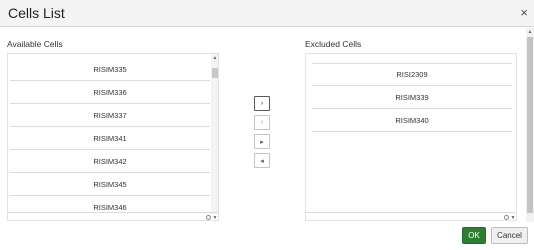 Image resolution: width=534 pixels, height=250 pixels. What do you see at coordinates (262, 103) in the screenshot?
I see `move-right-button: ›` at bounding box center [262, 103].